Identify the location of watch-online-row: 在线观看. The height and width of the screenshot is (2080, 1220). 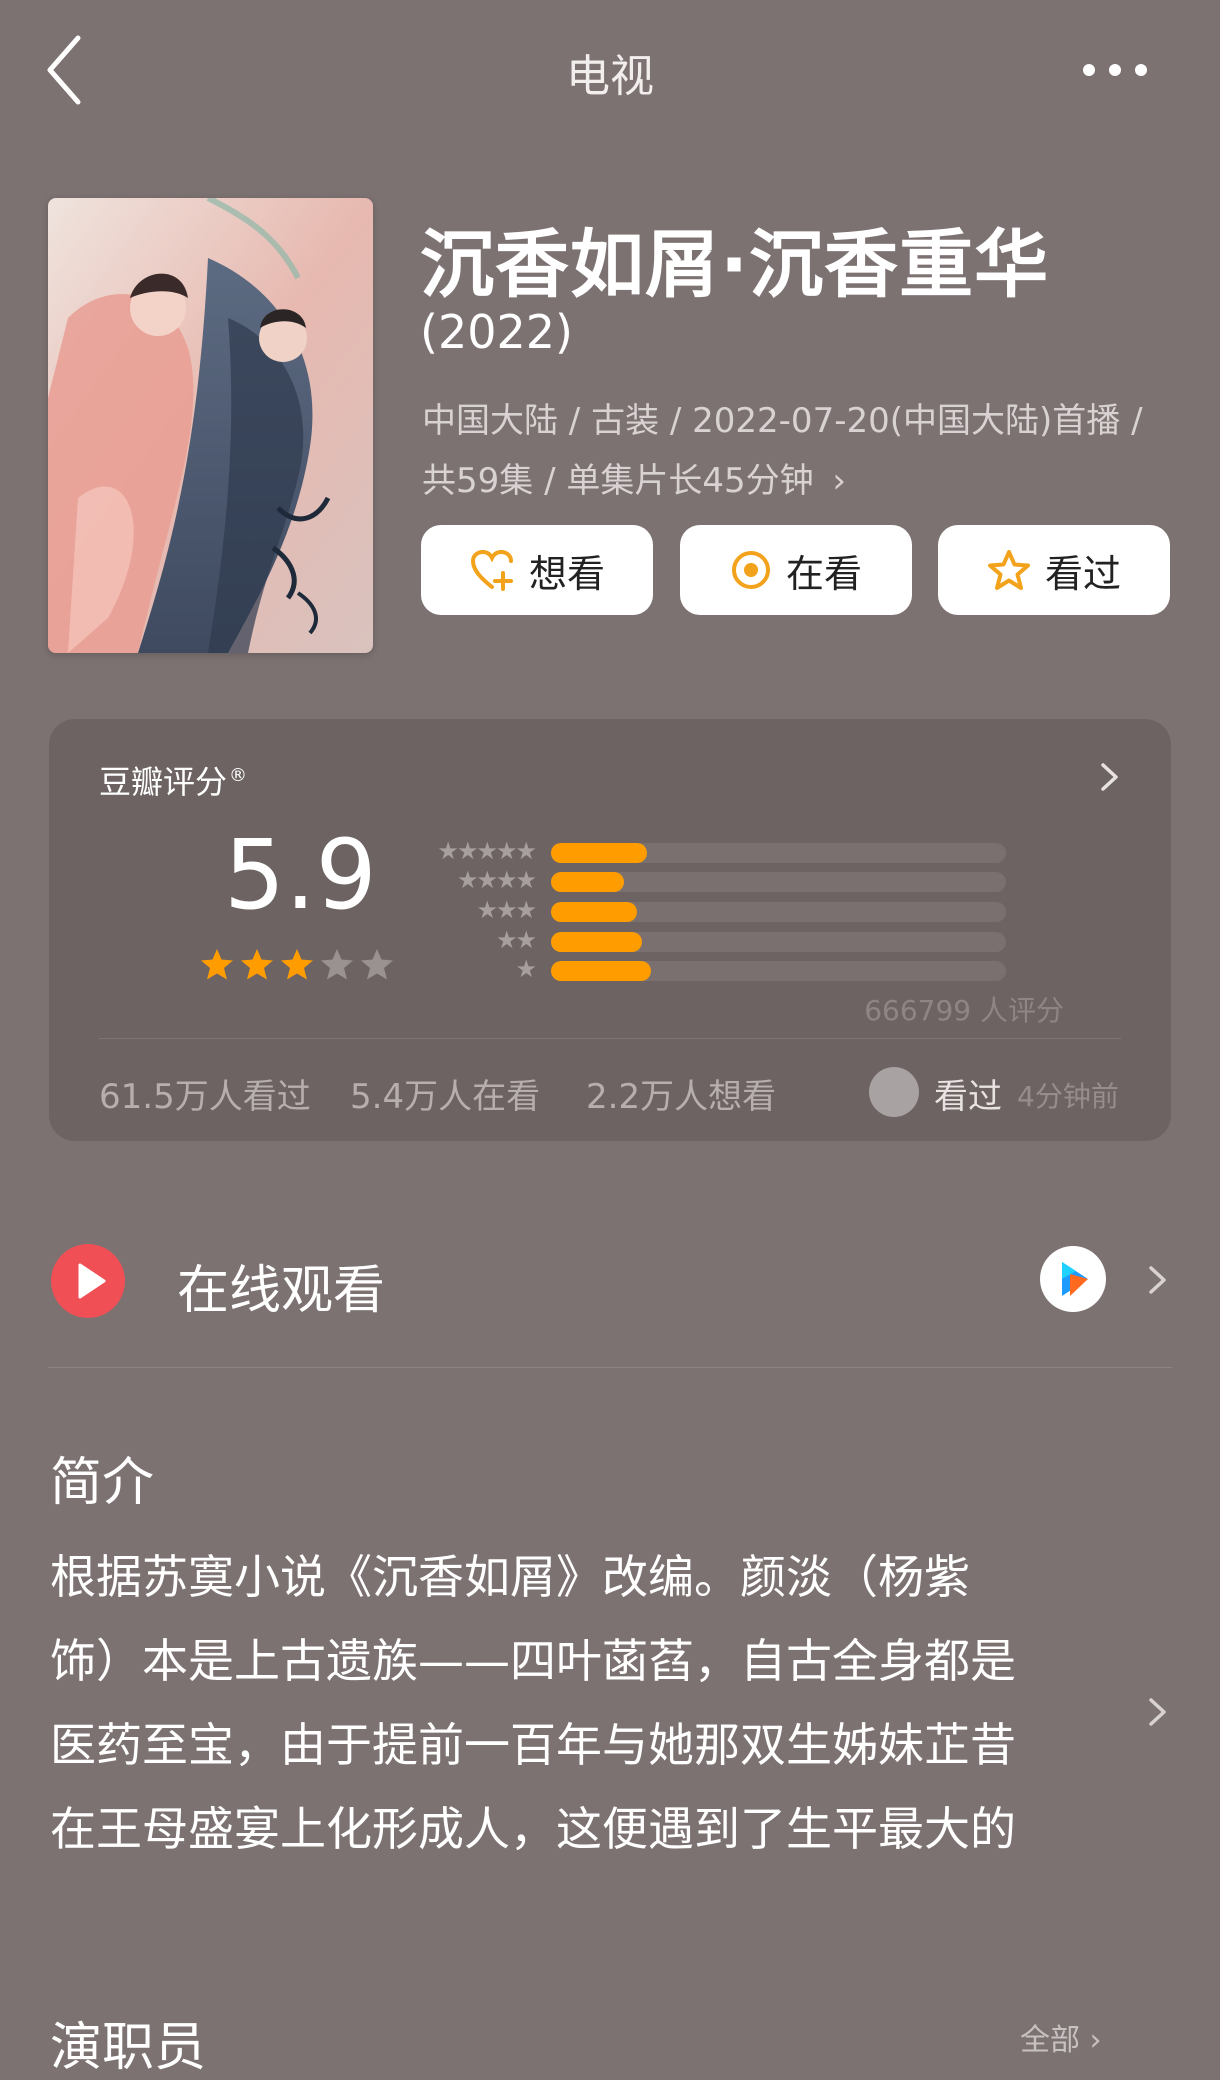
(610, 1280).